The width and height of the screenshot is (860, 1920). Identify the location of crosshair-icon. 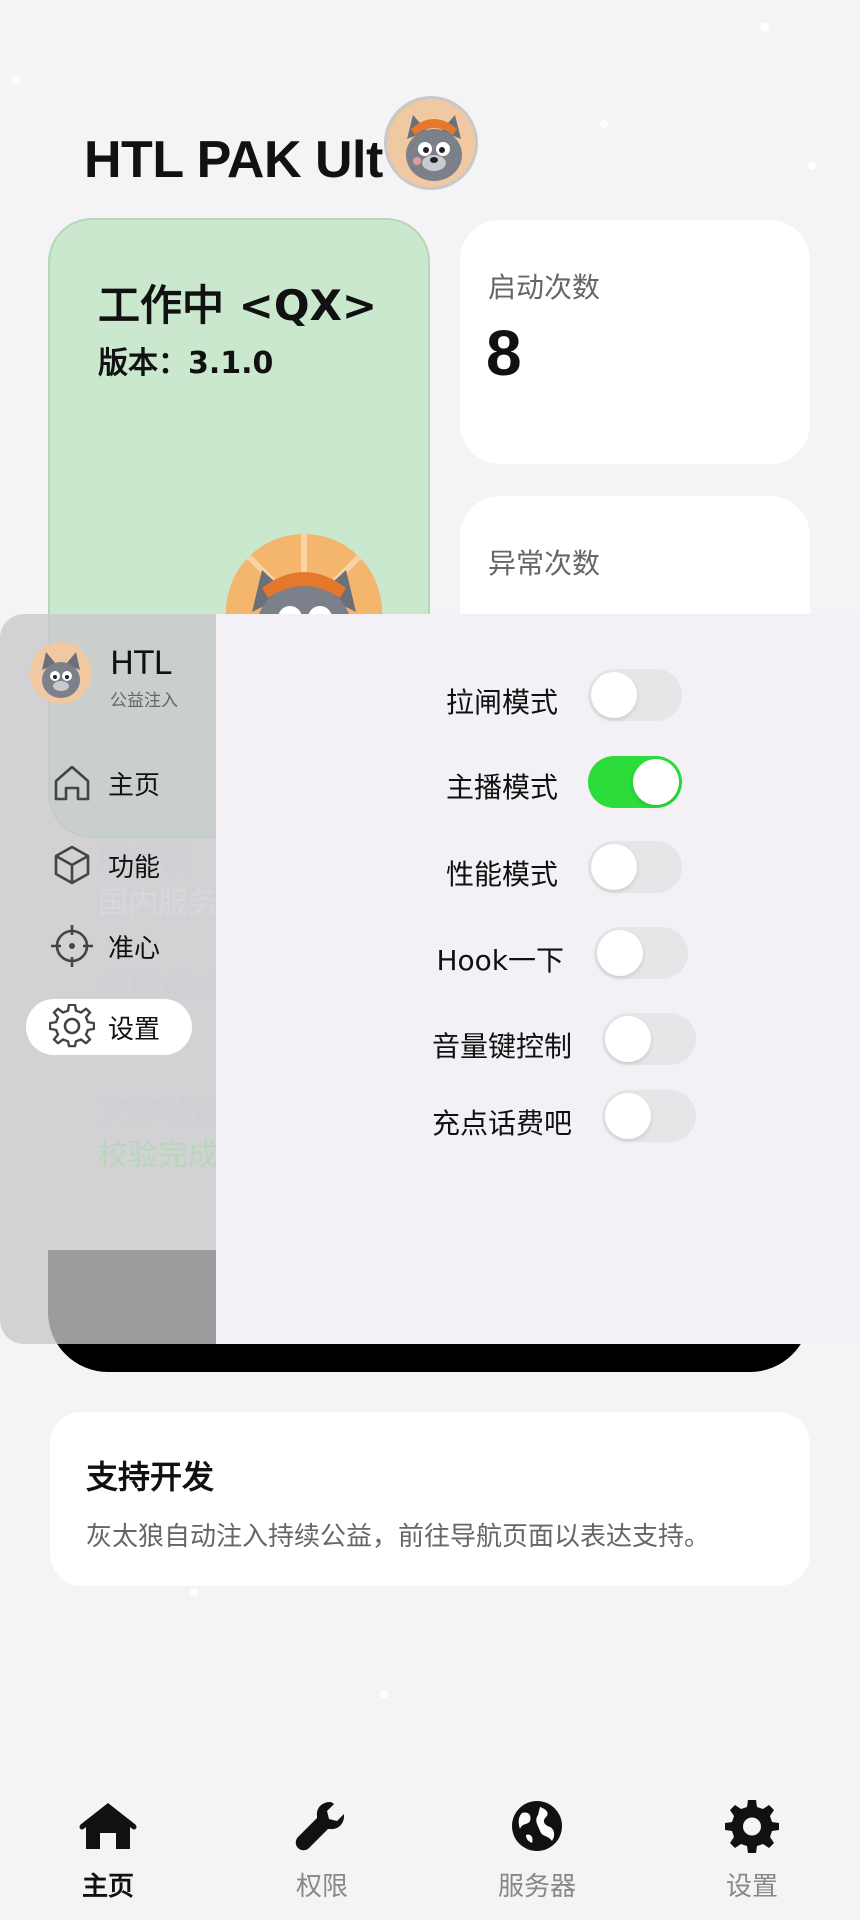
(72, 946).